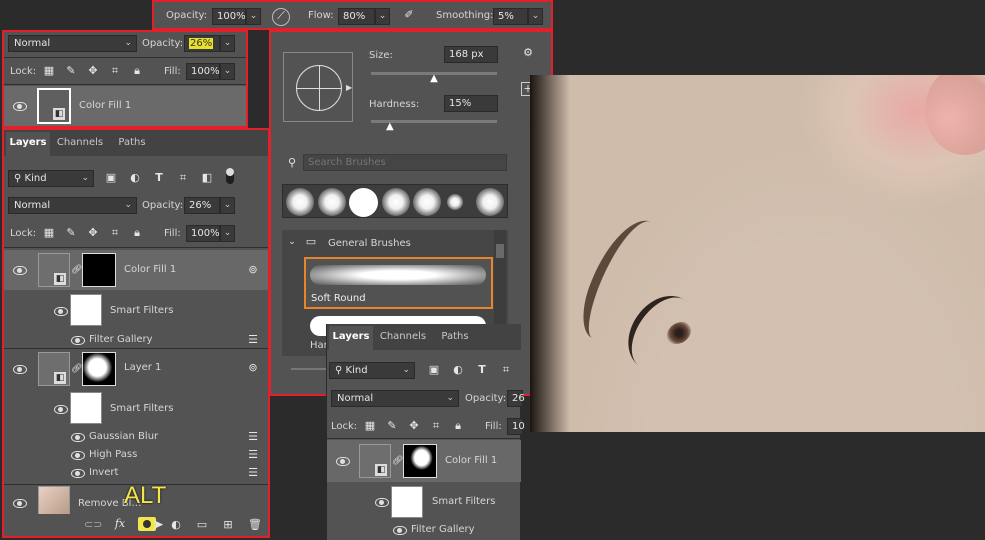 The image size is (985, 540). I want to click on toolbar-flow-field: 80%, so click(356, 16).